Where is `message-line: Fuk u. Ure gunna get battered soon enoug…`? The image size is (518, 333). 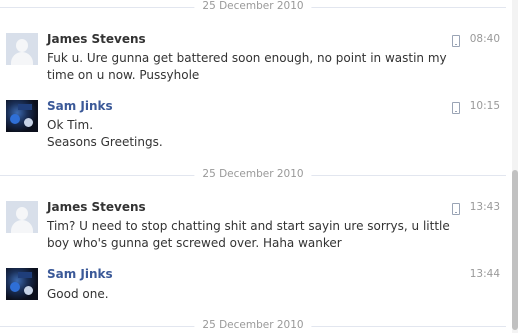
message-line: Fuk u. Ure gunna get battered soon enoug… is located at coordinates (247, 58).